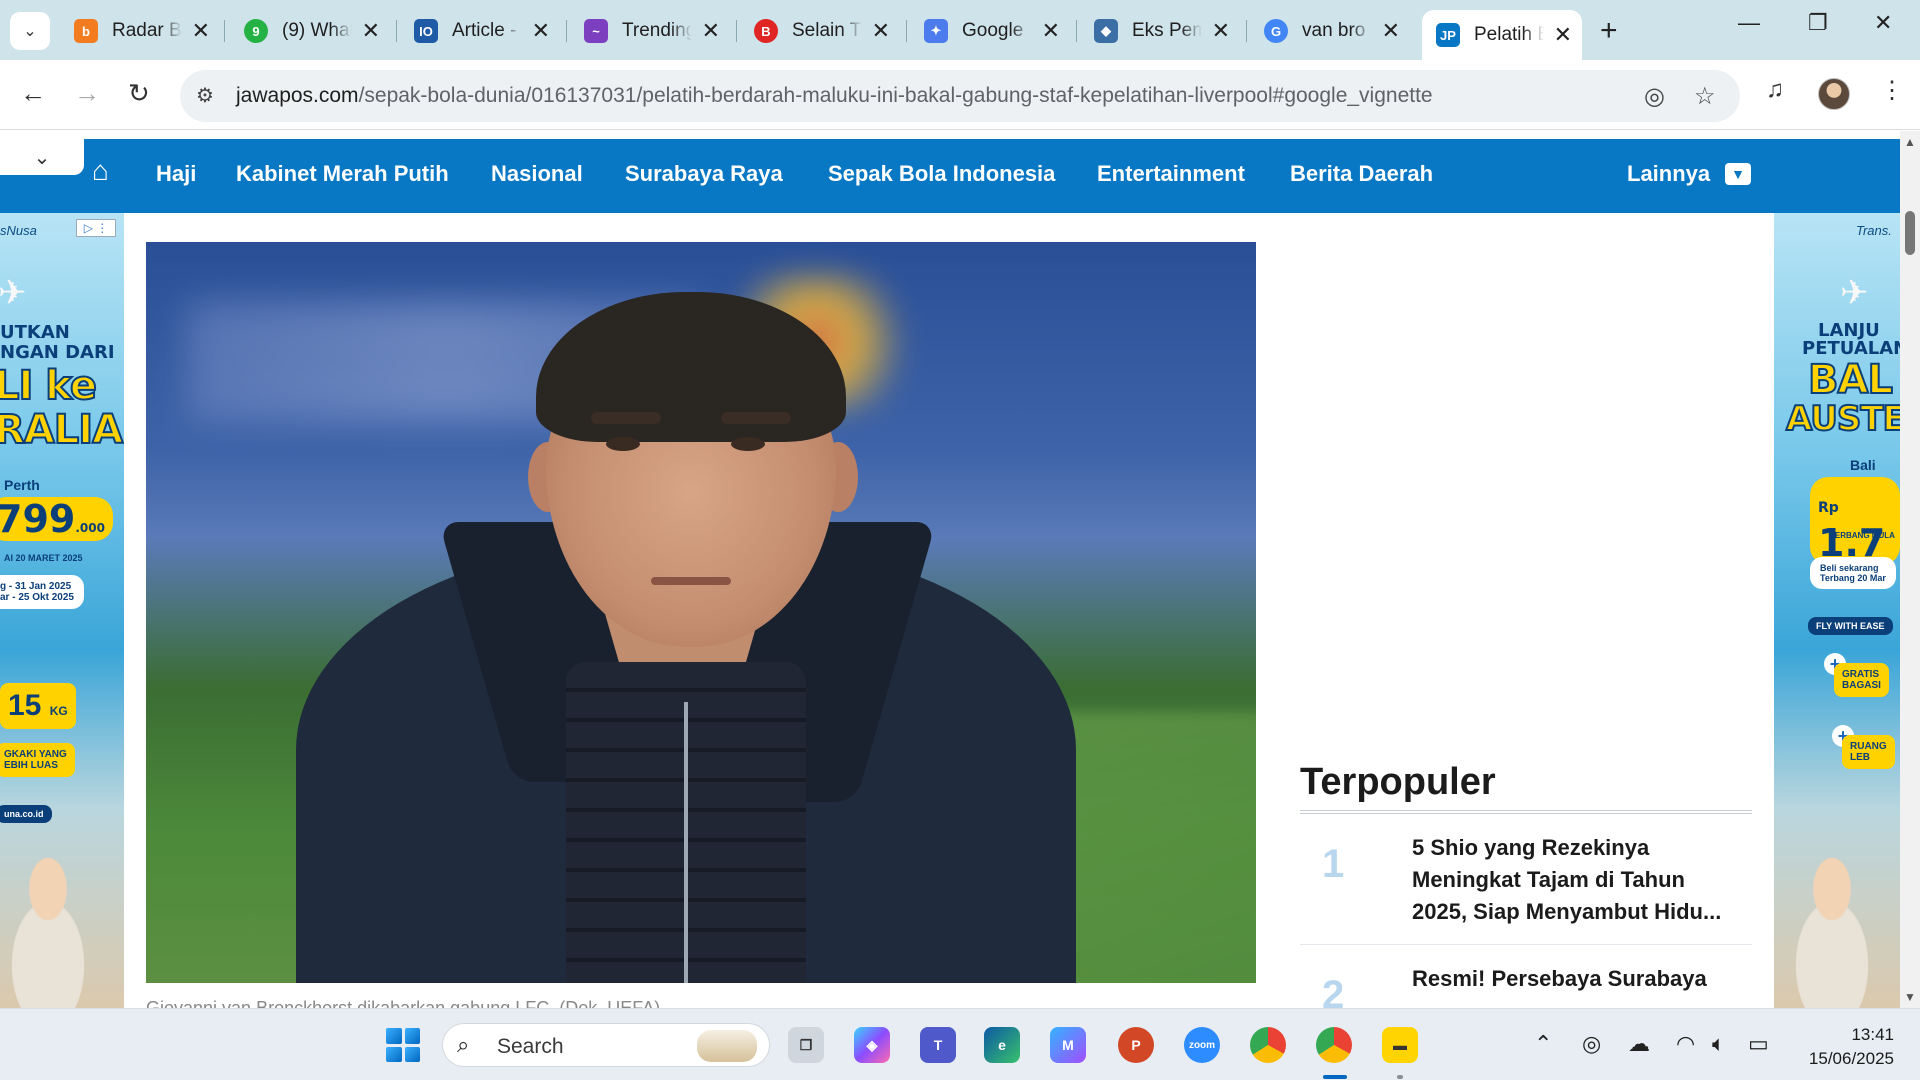 The image size is (1920, 1080). I want to click on nav-item-entertainment: Entertainment, so click(1171, 174).